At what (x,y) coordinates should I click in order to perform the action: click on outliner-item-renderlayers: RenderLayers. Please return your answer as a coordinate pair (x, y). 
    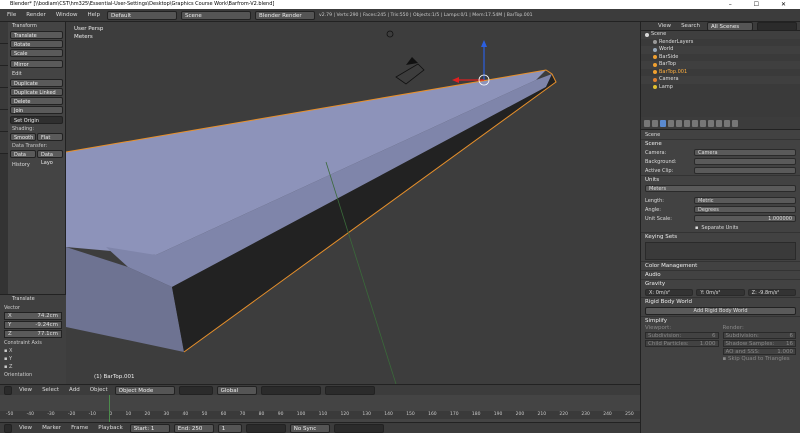
    Looking at the image, I should click on (720, 43).